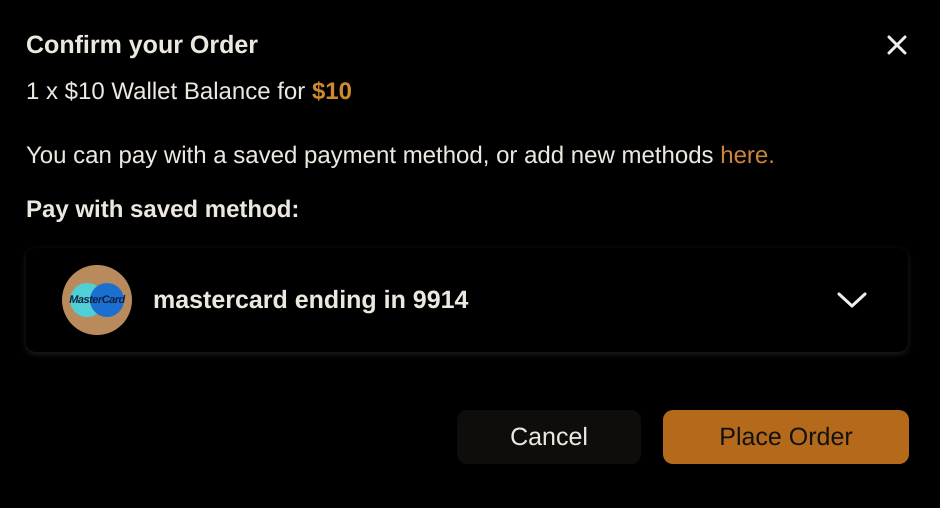 The image size is (940, 508). What do you see at coordinates (852, 300) in the screenshot?
I see `chevron-icon` at bounding box center [852, 300].